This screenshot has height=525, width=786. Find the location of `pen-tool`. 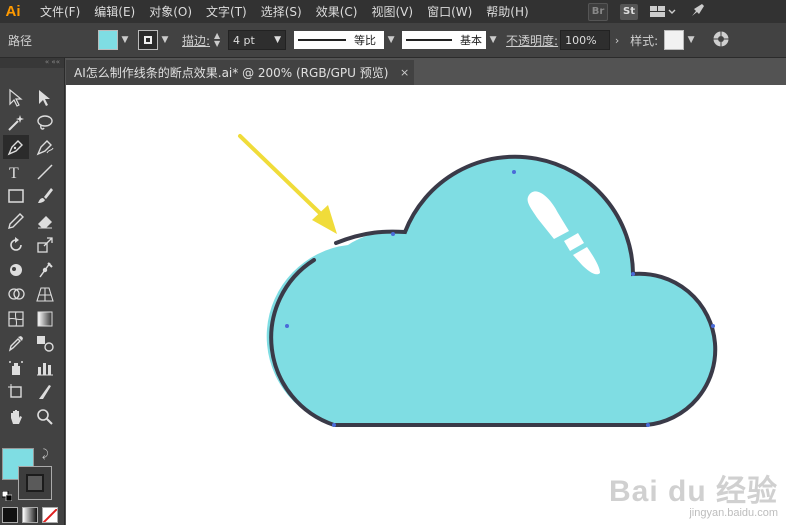

pen-tool is located at coordinates (16, 147).